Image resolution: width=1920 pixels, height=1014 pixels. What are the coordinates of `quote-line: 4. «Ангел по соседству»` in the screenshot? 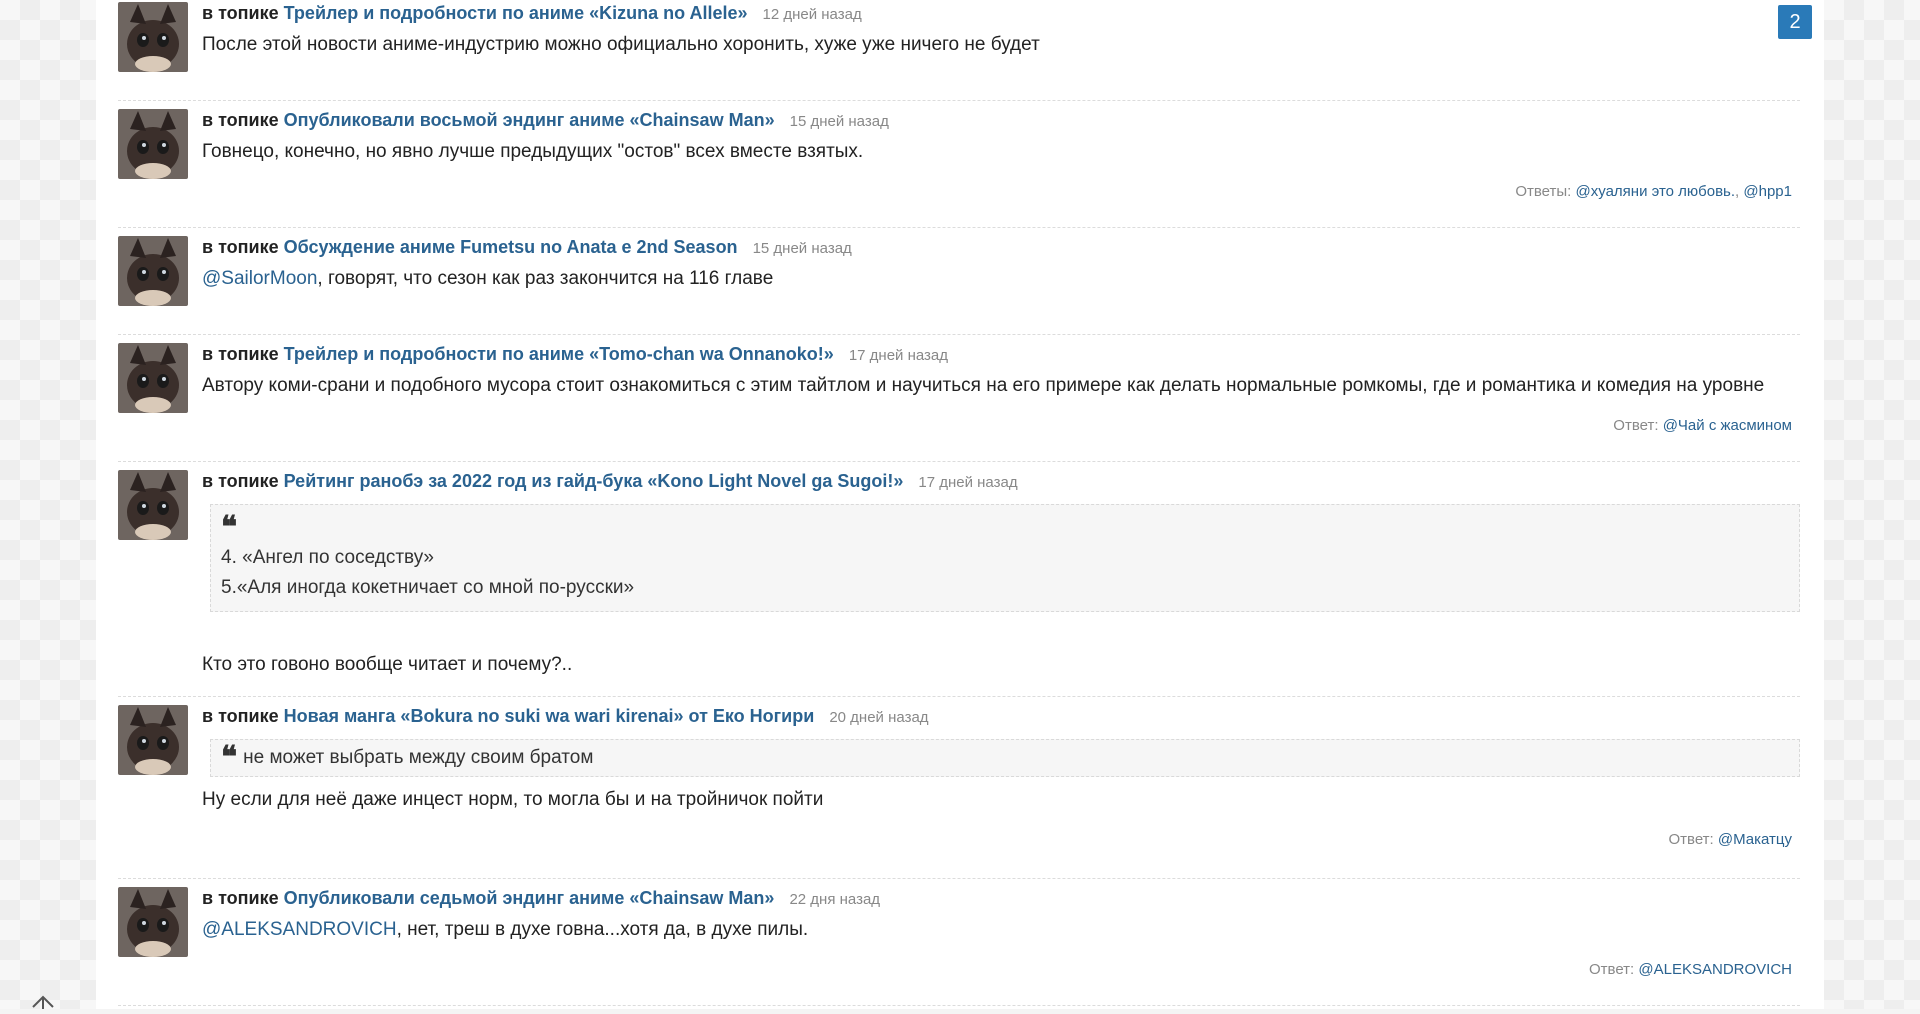 It's located at (1005, 558).